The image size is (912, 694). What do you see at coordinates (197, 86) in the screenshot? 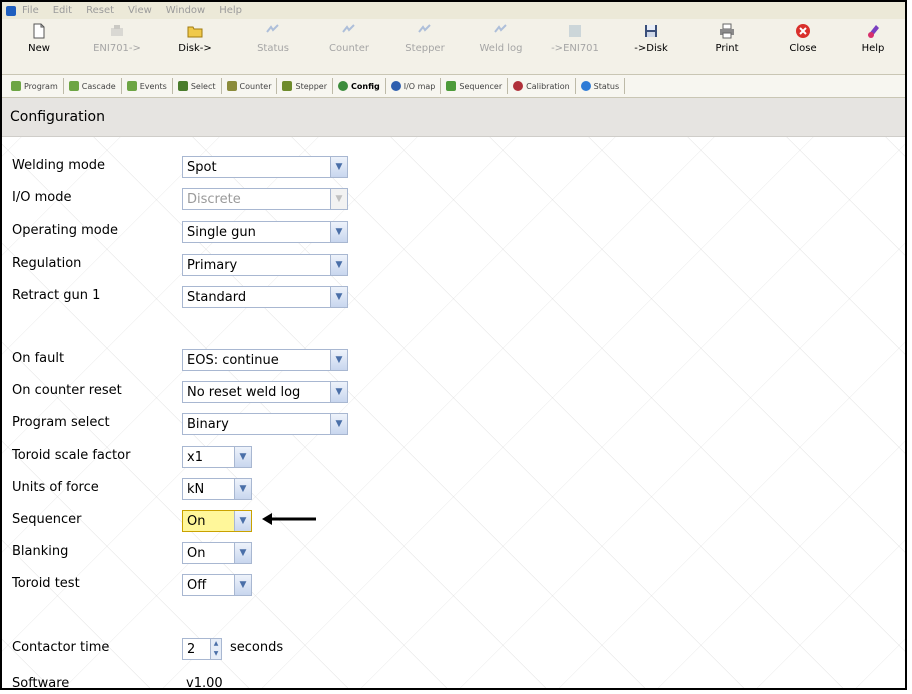
I see `tab-select: Select` at bounding box center [197, 86].